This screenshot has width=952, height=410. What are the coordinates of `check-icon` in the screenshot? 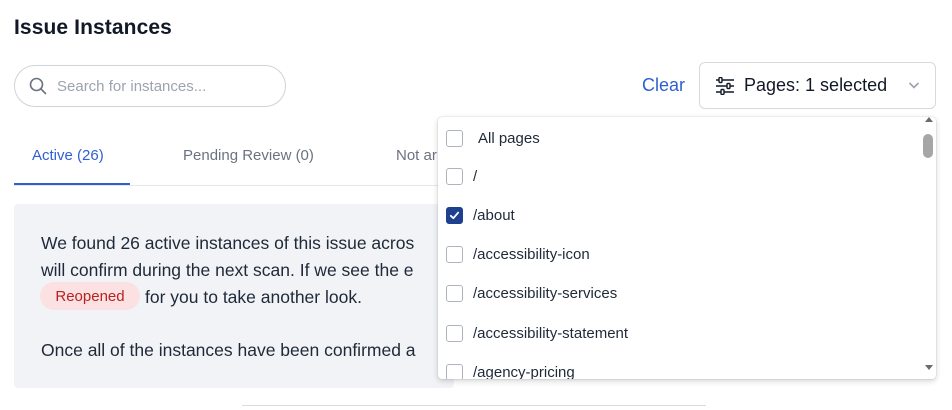 It's located at (454, 215).